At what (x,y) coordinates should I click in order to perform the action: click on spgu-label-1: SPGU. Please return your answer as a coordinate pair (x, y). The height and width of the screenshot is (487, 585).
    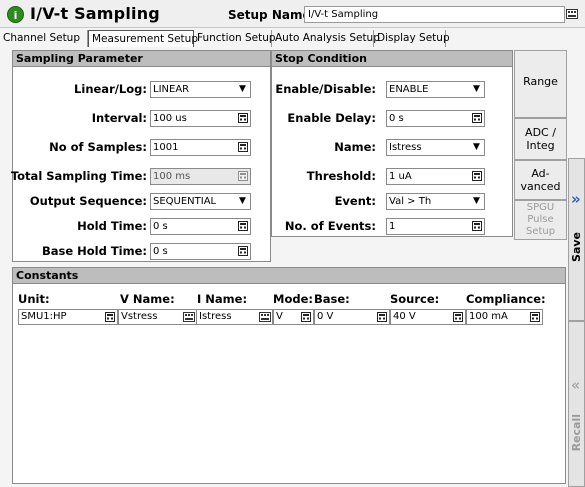
    Looking at the image, I should click on (540, 207).